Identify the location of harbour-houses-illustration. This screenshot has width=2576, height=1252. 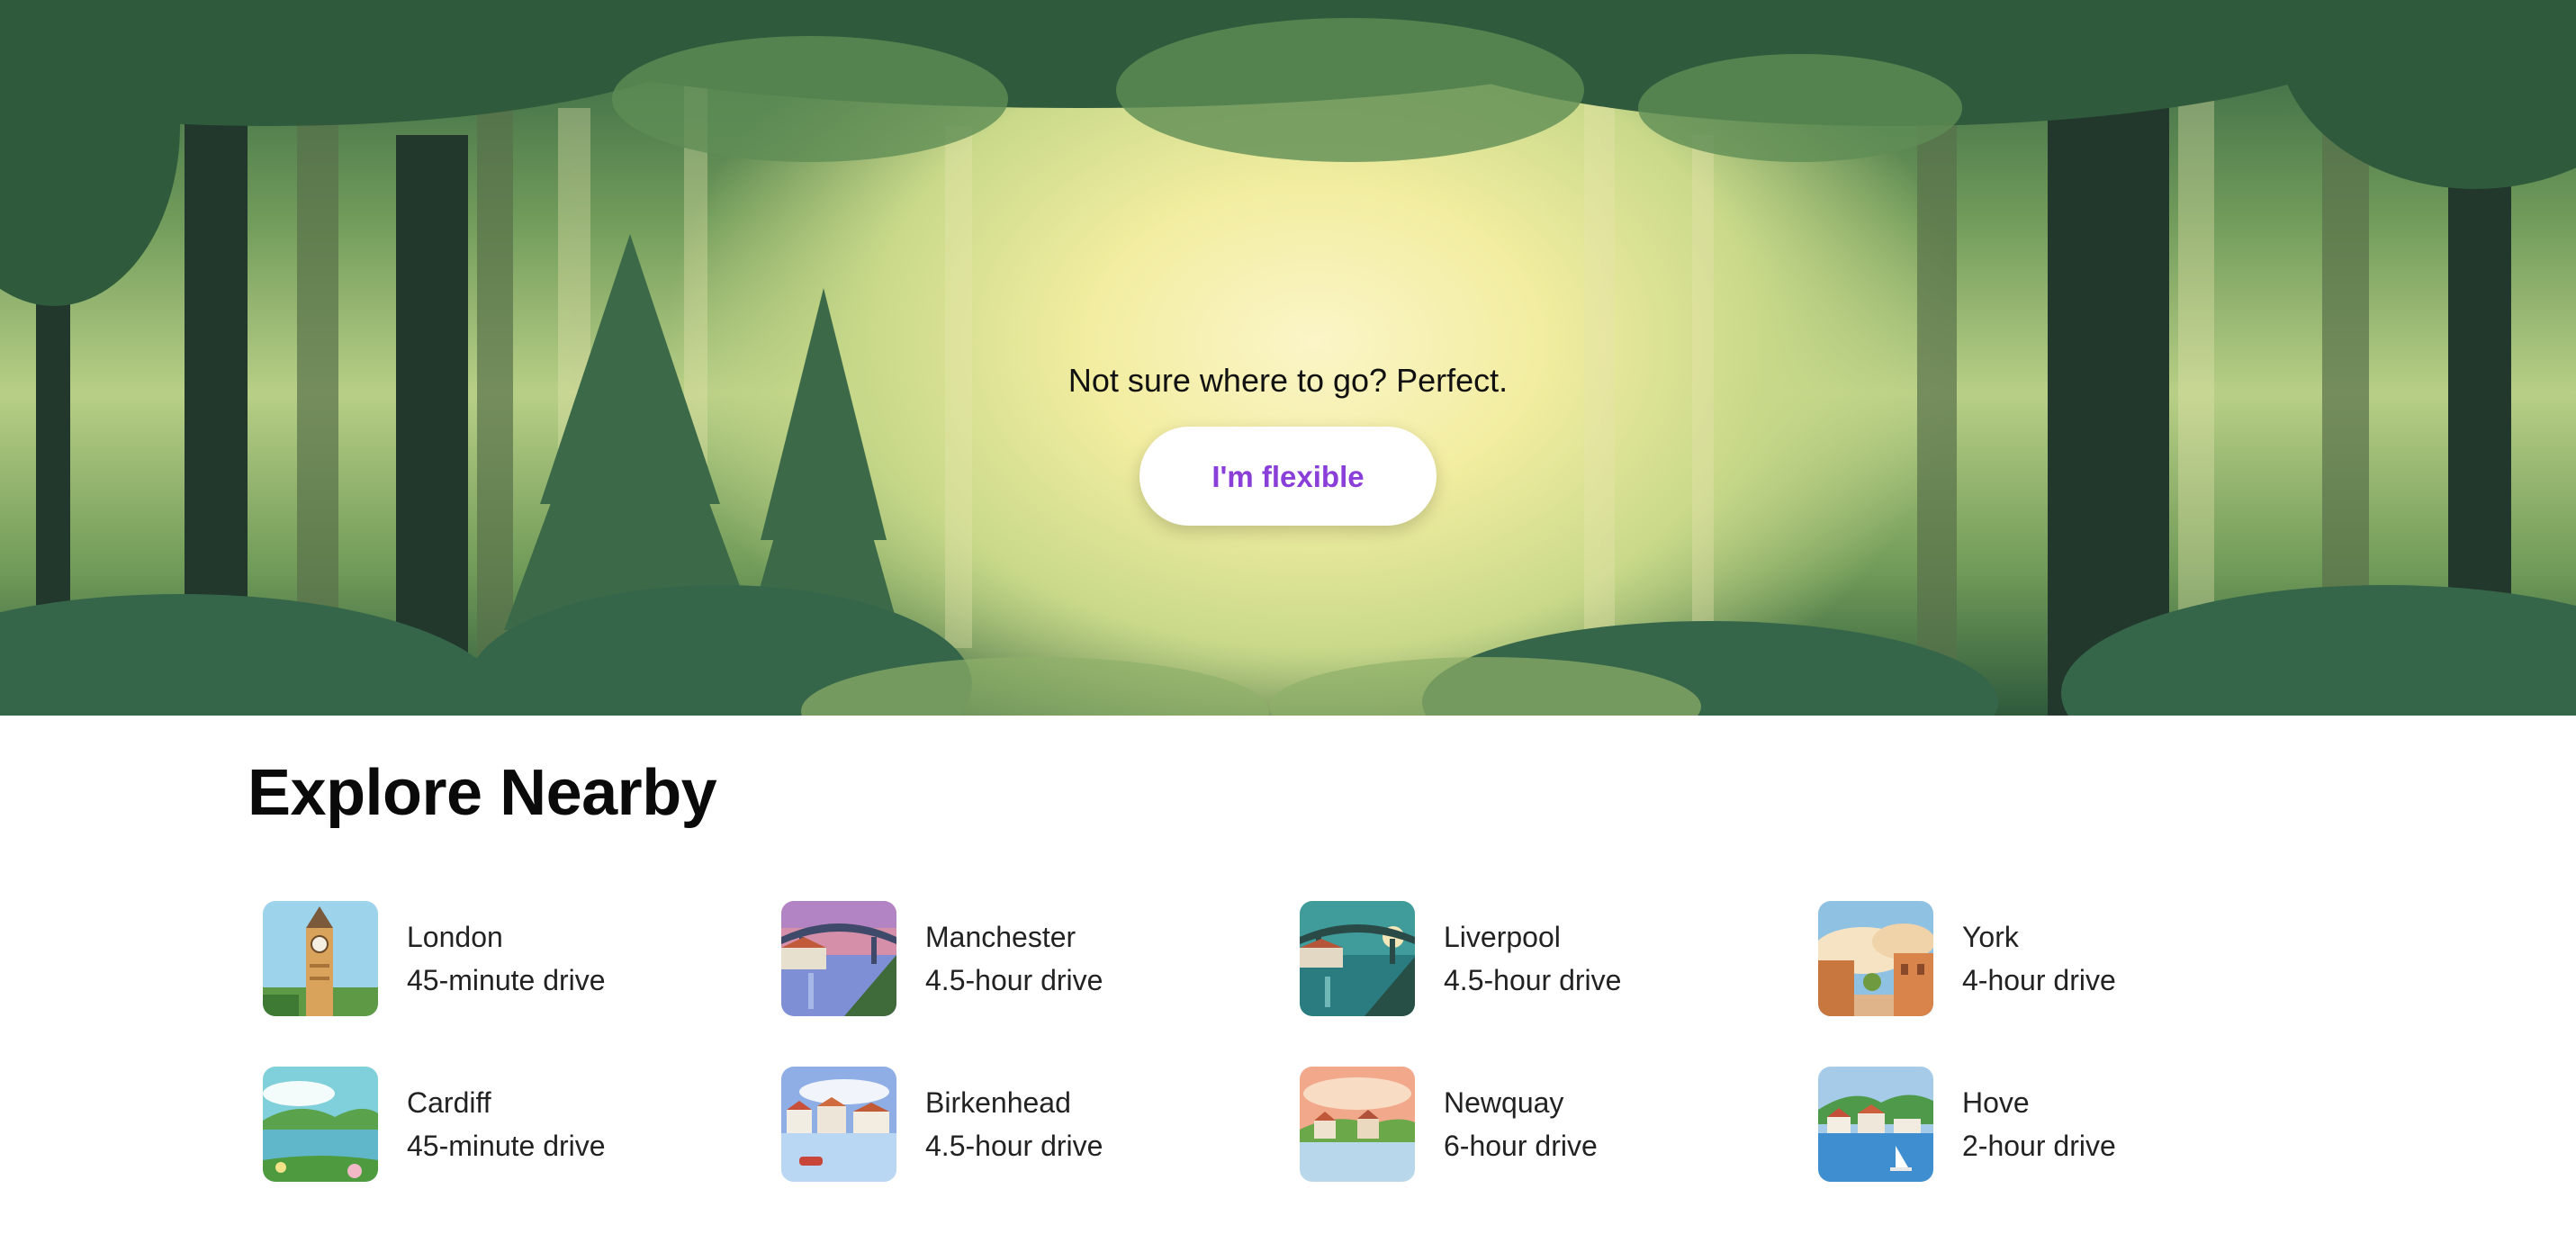
(838, 1124).